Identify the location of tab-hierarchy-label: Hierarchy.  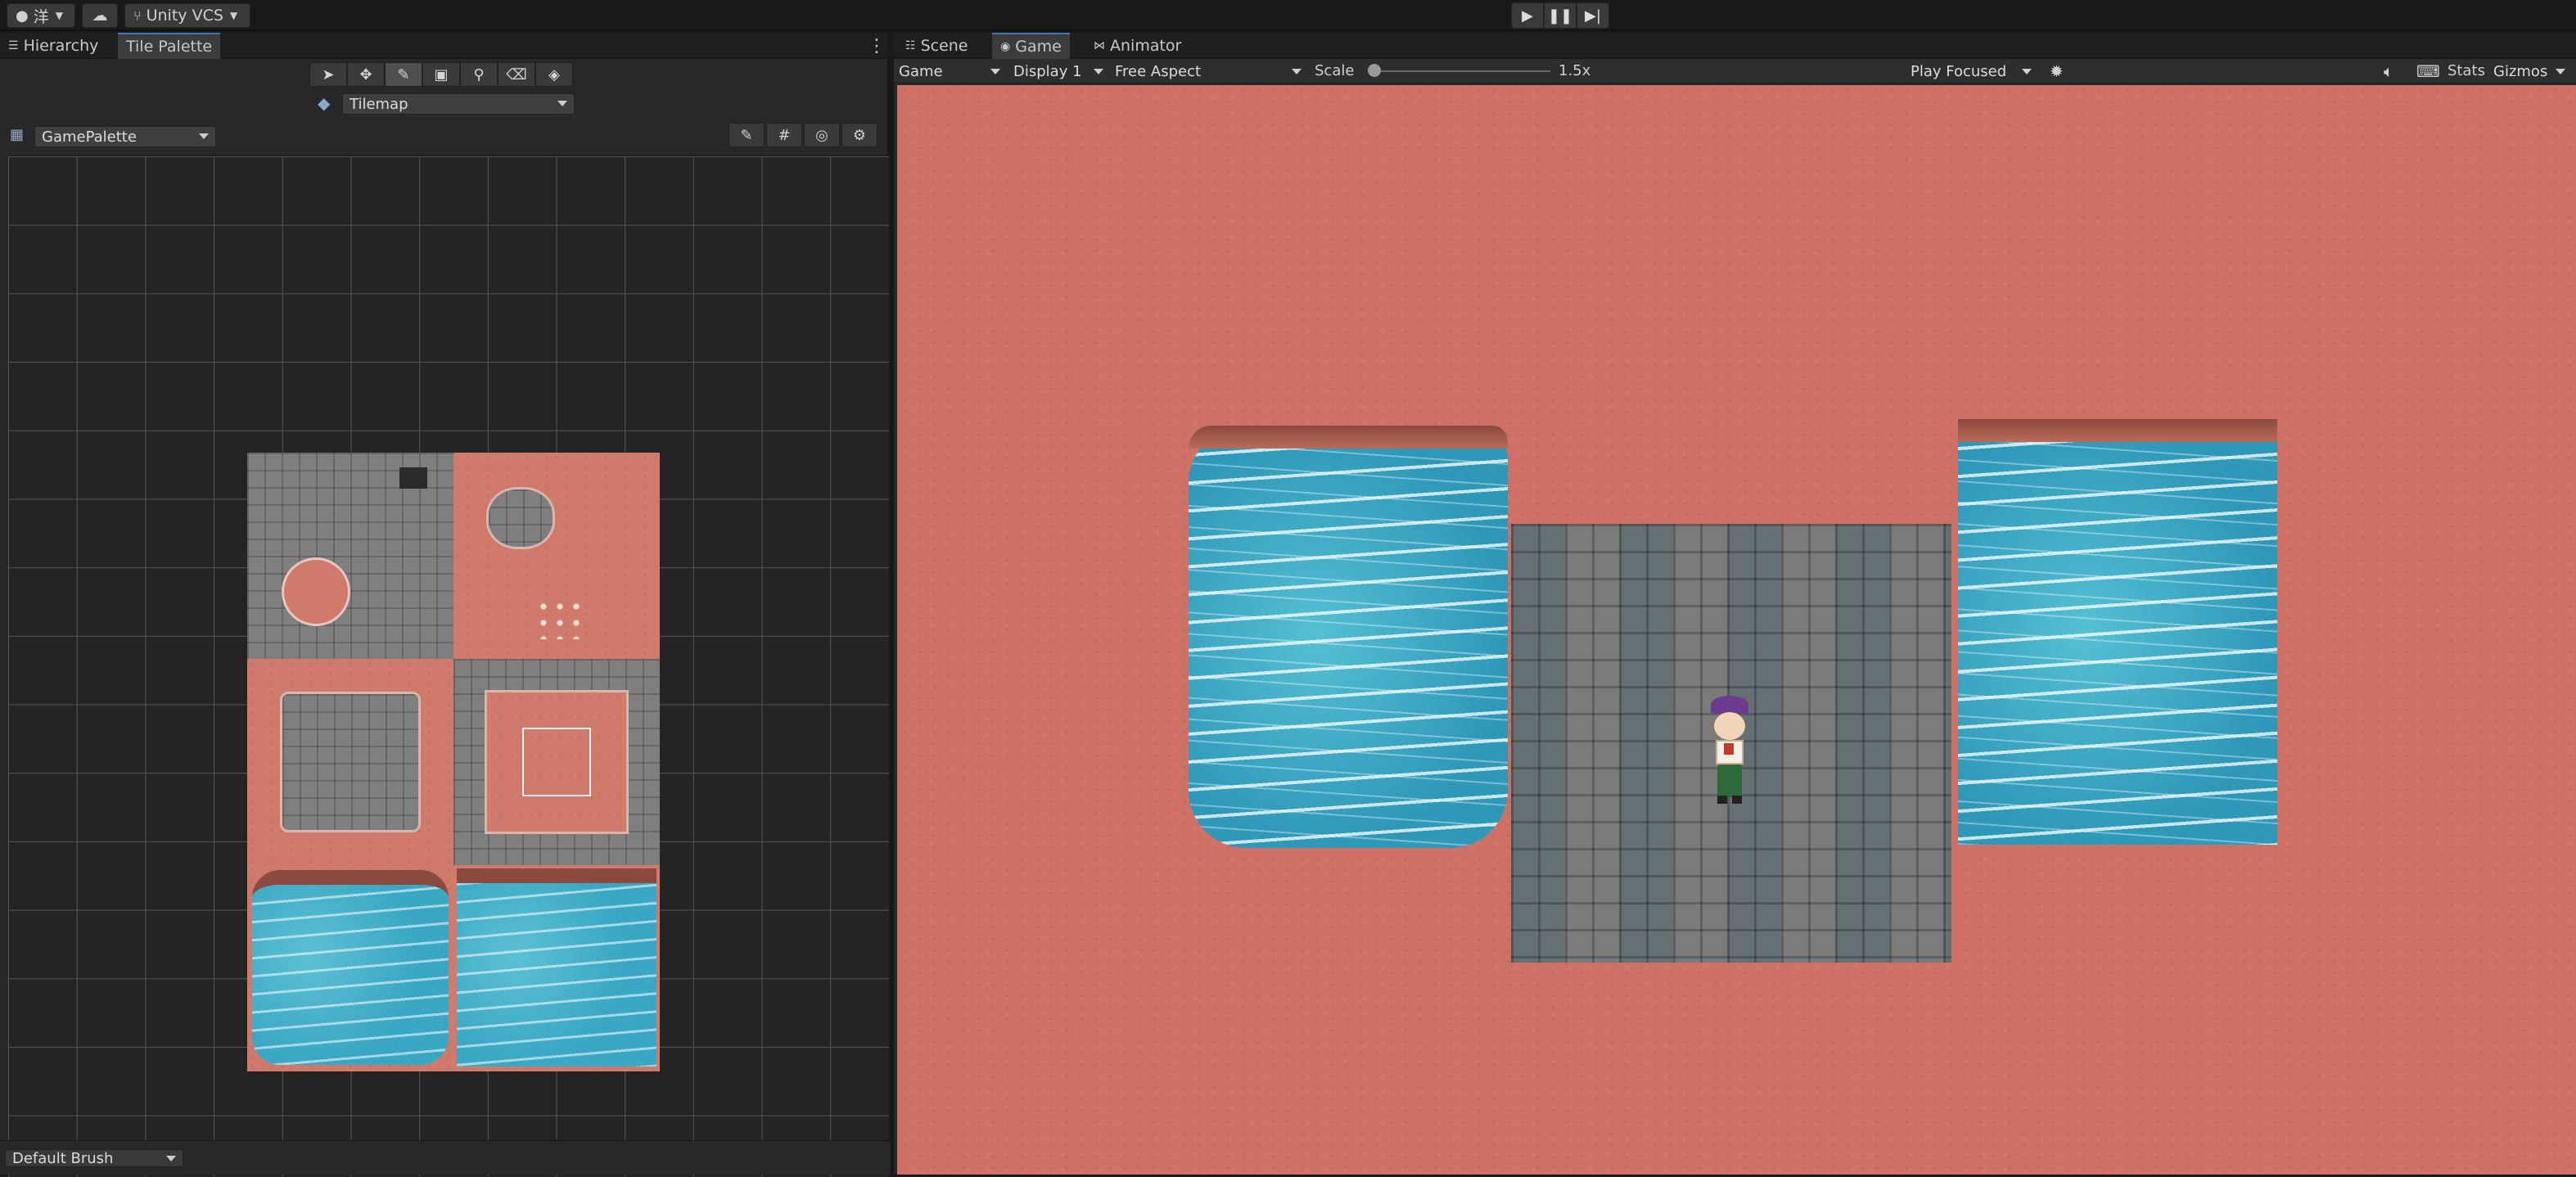
(61, 46).